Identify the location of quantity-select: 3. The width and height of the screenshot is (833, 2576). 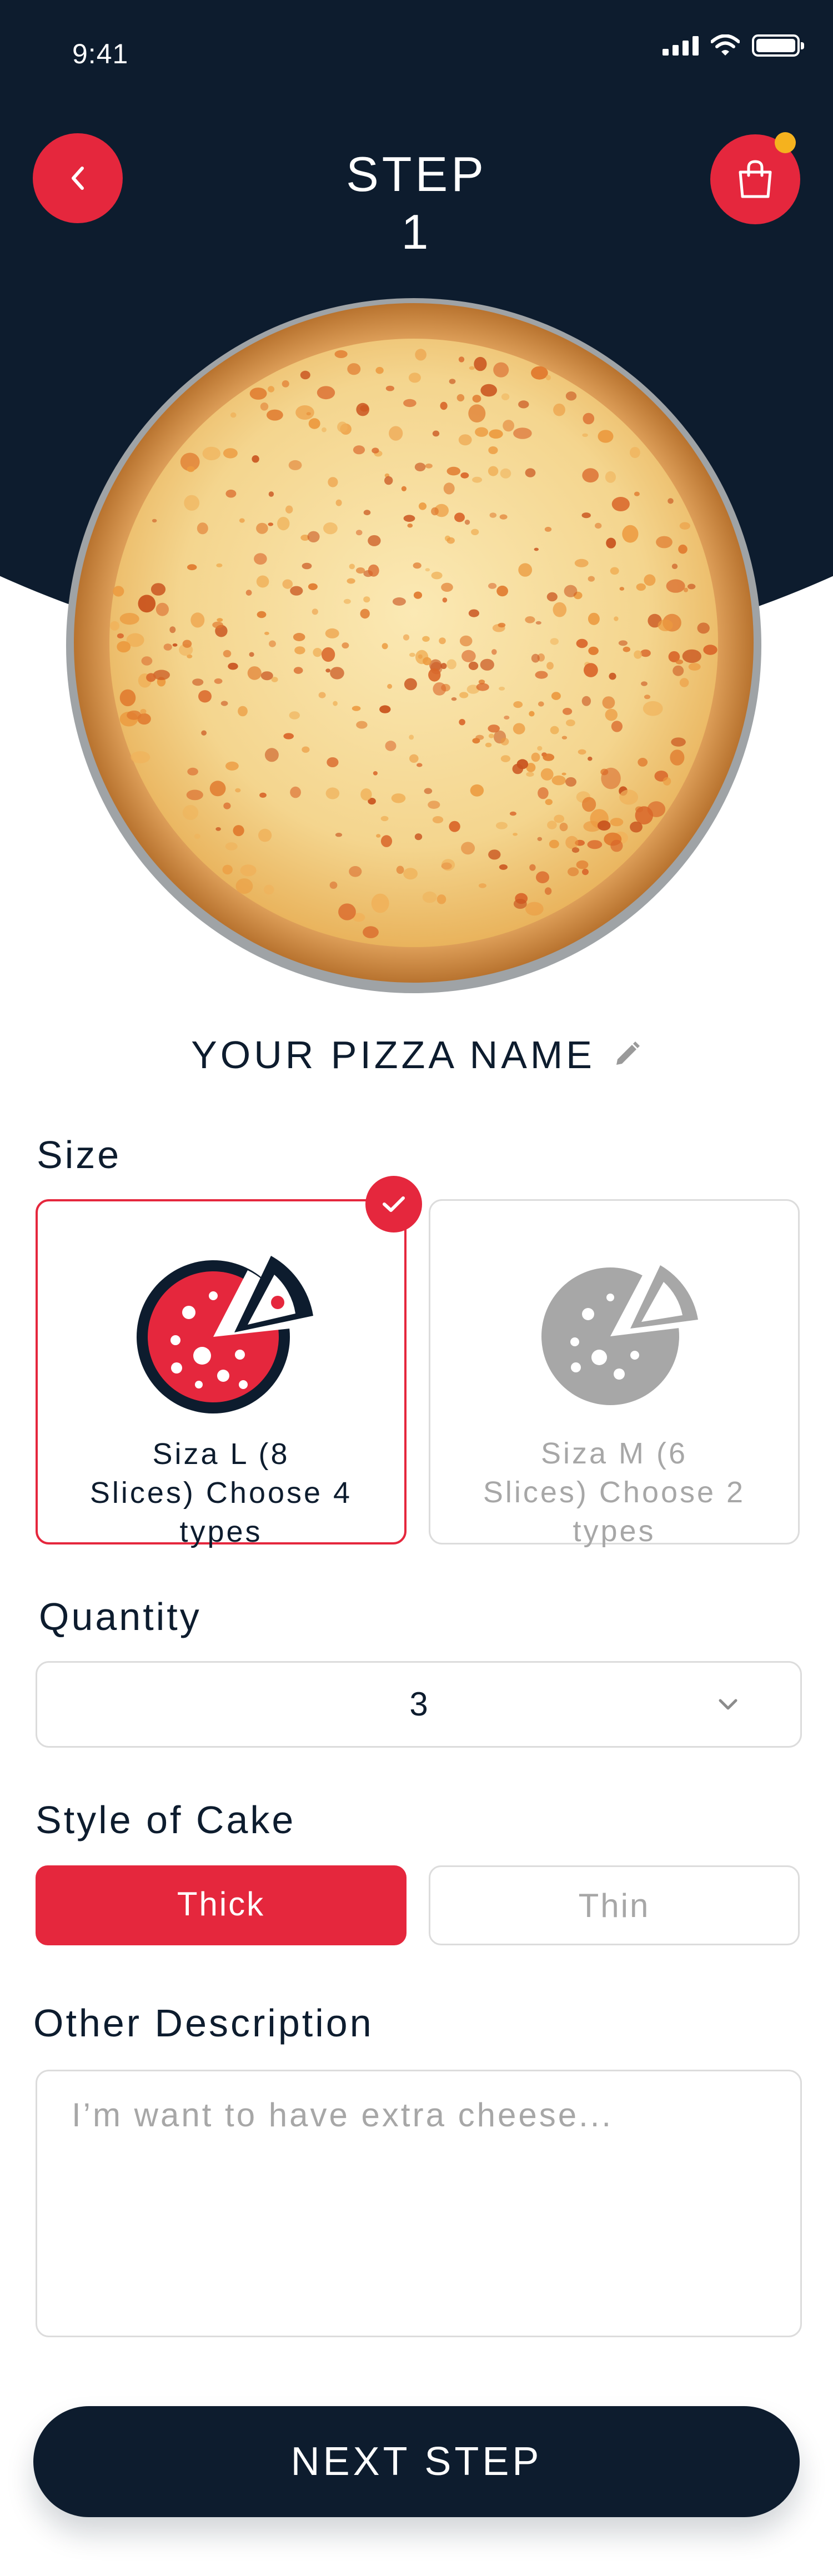
(419, 1704).